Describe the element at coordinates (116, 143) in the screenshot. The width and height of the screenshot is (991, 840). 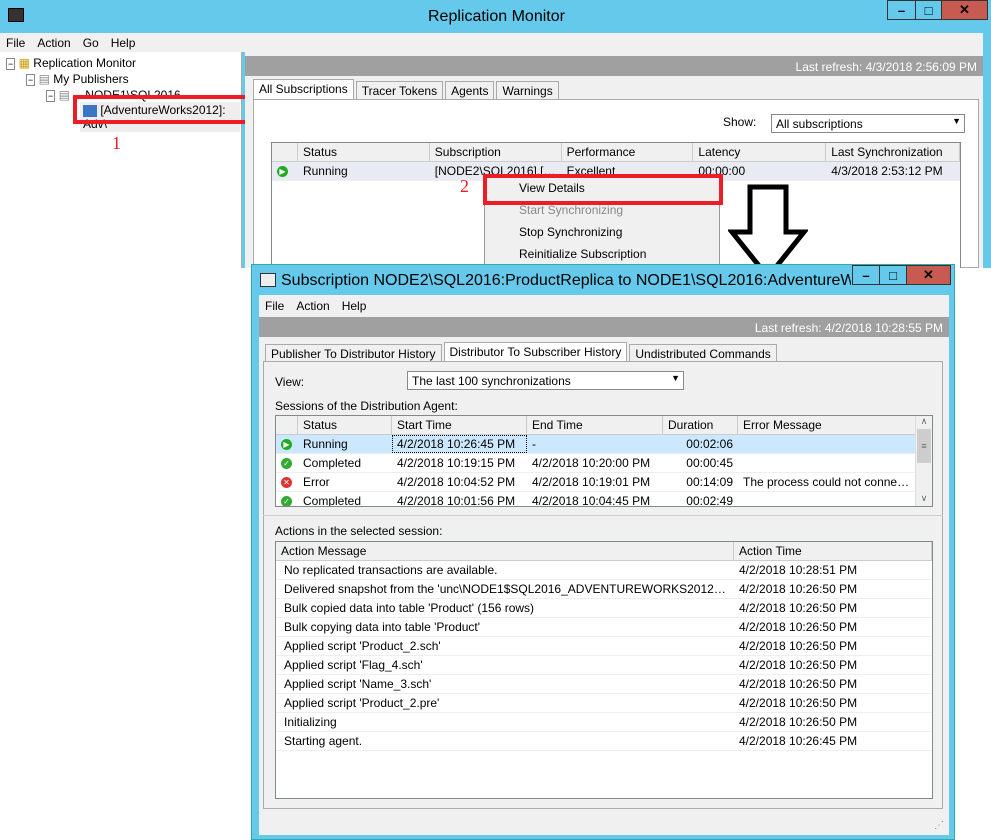
I see `annotation-1: 1` at that location.